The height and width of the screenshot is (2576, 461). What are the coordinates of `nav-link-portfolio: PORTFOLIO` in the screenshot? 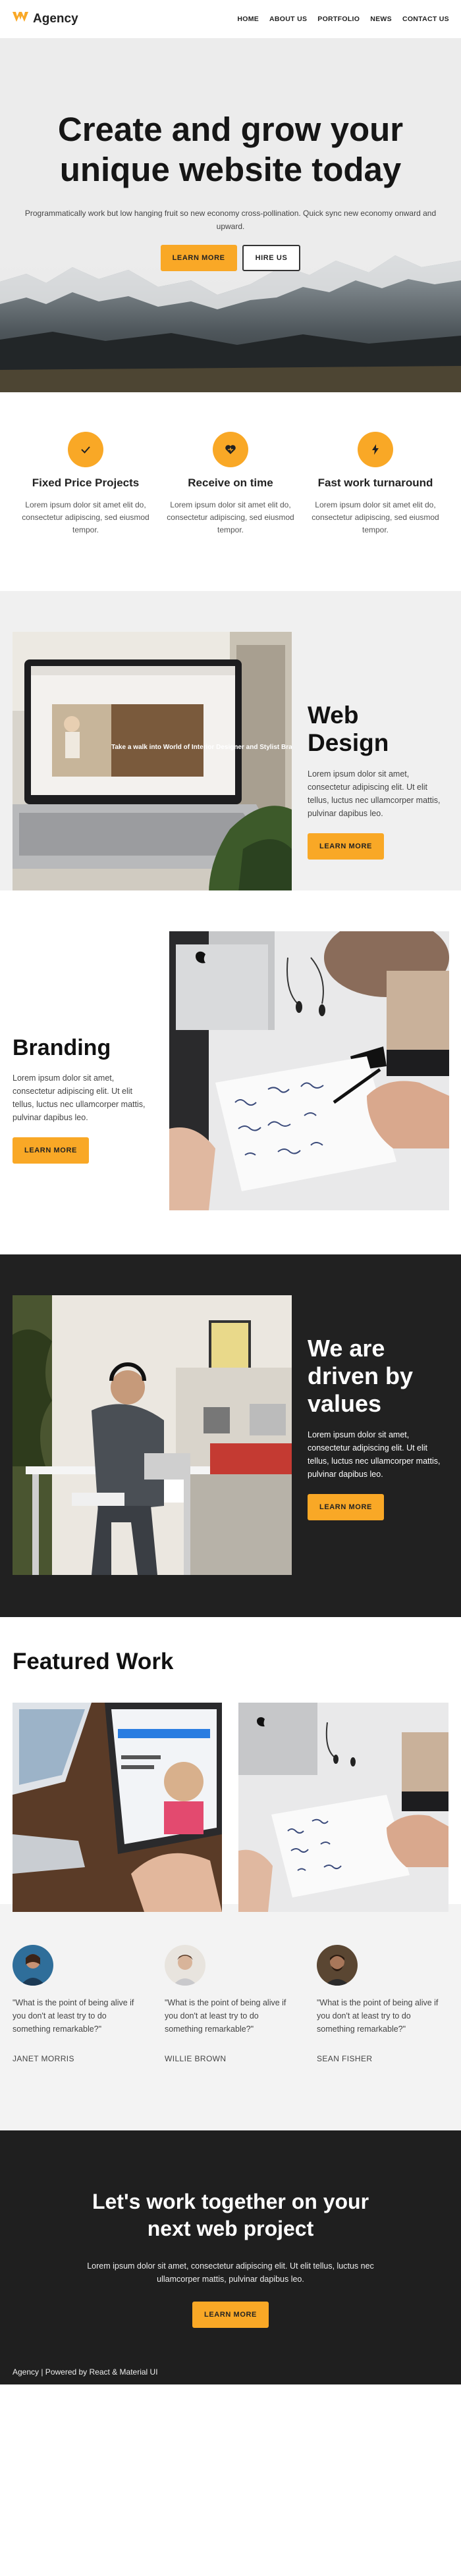 It's located at (338, 19).